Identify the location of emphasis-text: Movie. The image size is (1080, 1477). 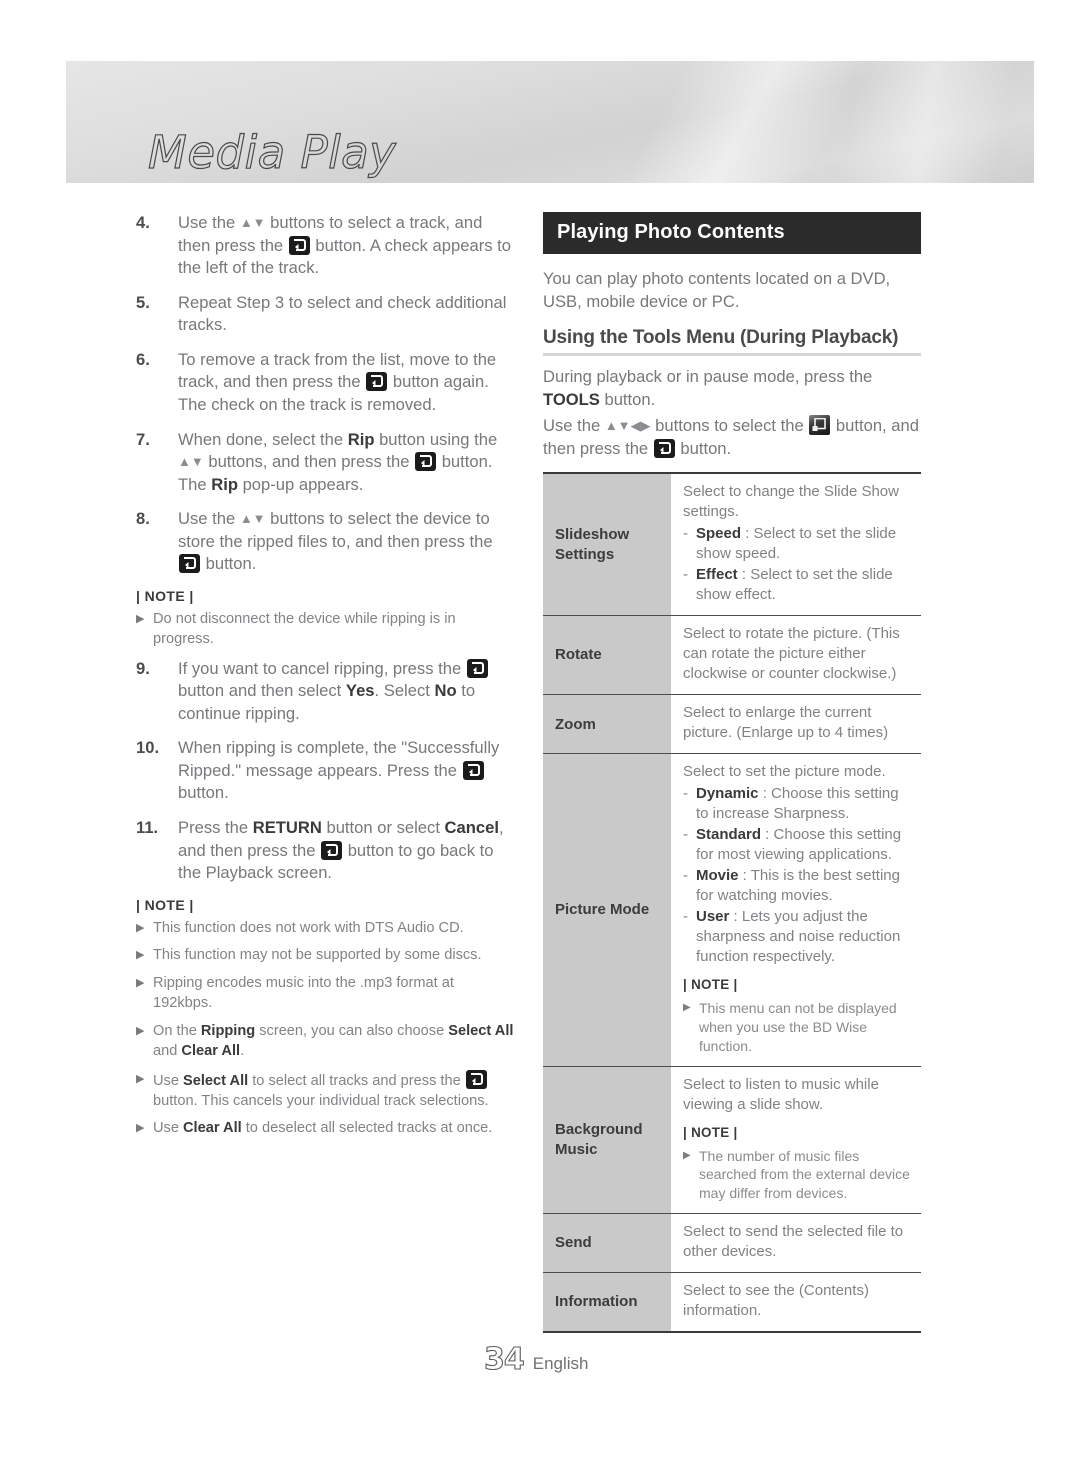
(717, 875).